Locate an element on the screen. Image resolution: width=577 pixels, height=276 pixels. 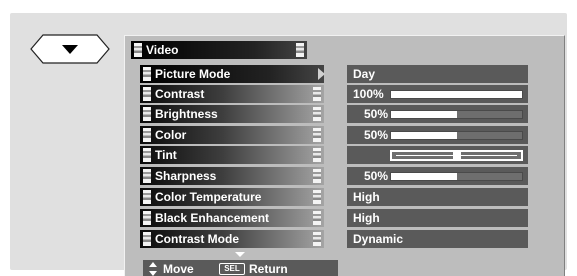
value-text: Dynamic is located at coordinates (378, 239).